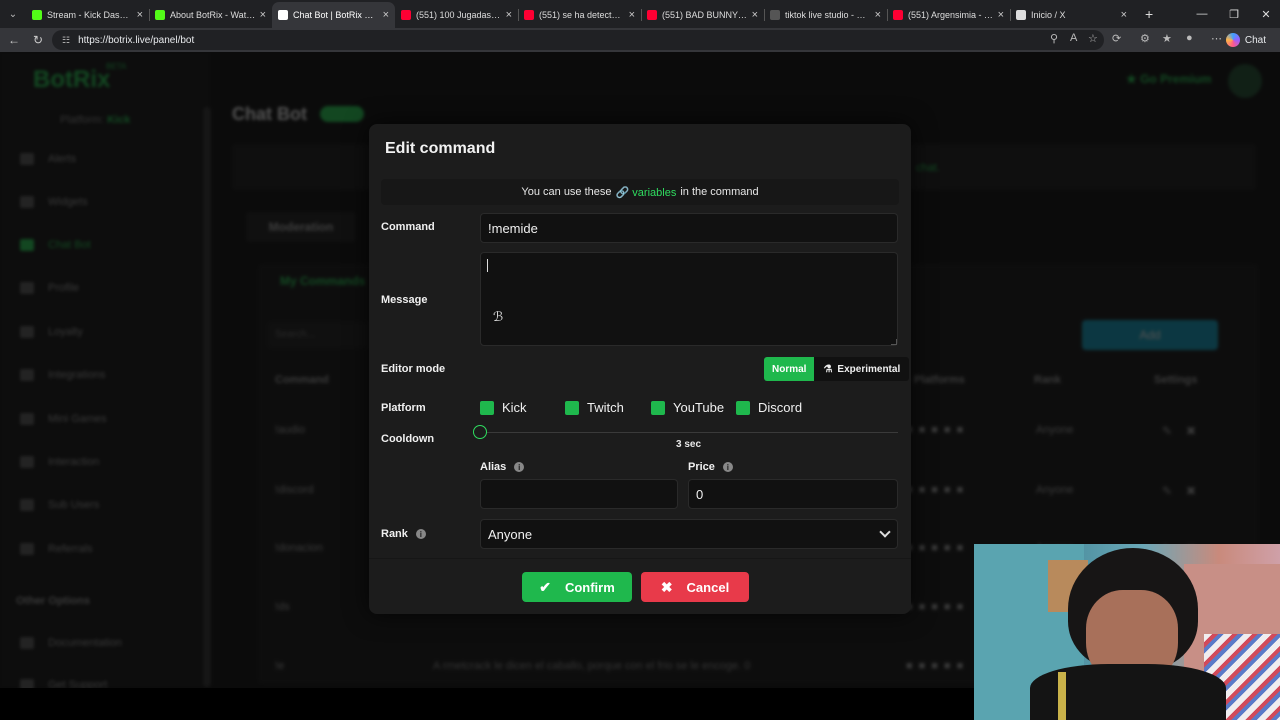 The width and height of the screenshot is (1280, 720). What do you see at coordinates (1071, 15) in the screenshot?
I see `browser-tab: Inicio / X ×` at bounding box center [1071, 15].